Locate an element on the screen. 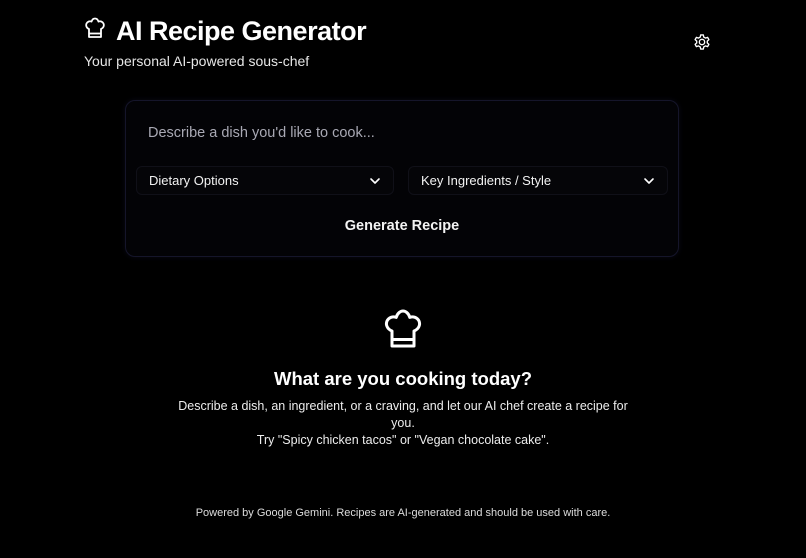 This screenshot has width=806, height=558. dietary-options-label: Dietary Options is located at coordinates (194, 180).